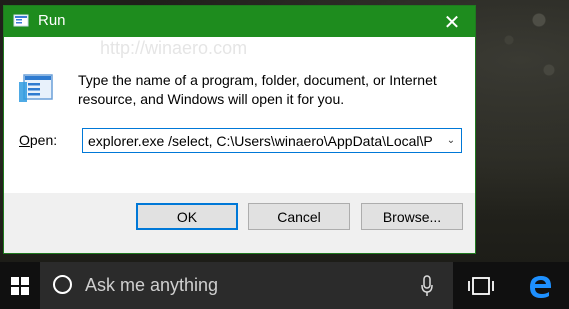 The height and width of the screenshot is (309, 569). What do you see at coordinates (540, 286) in the screenshot?
I see `edge-browser-icon` at bounding box center [540, 286].